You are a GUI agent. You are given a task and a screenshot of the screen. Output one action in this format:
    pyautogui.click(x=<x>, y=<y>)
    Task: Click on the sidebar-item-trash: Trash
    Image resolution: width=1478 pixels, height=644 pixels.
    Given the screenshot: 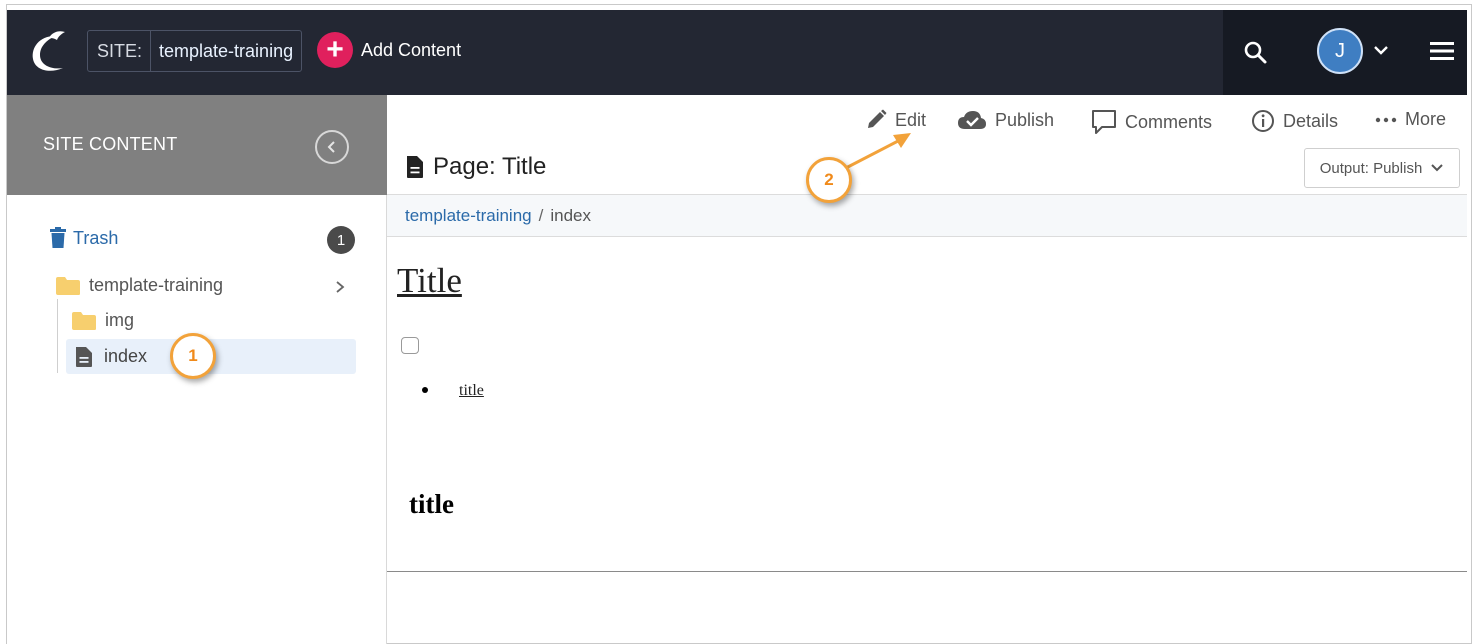 What is the action you would take?
    pyautogui.click(x=83, y=238)
    